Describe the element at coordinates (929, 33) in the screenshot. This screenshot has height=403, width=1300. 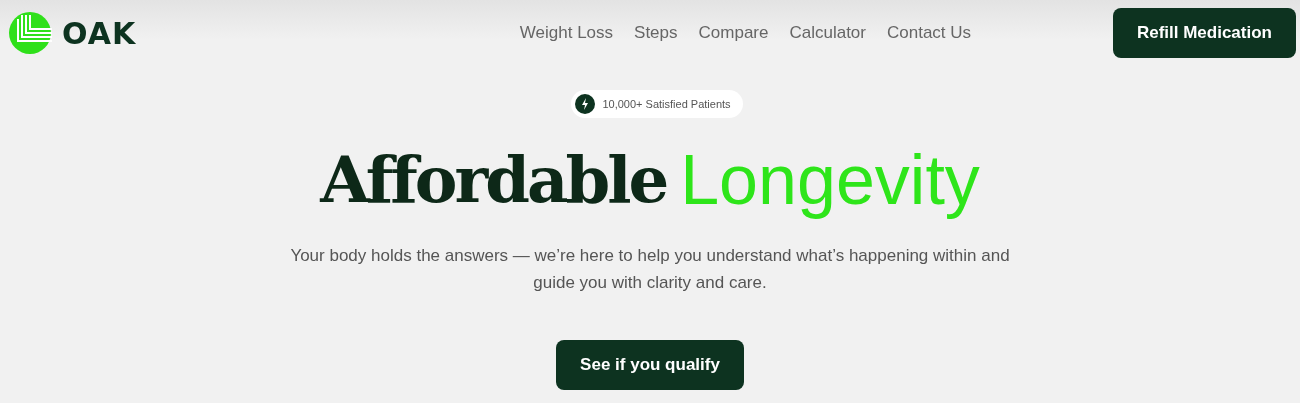
I see `nav-link: Contact Us` at that location.